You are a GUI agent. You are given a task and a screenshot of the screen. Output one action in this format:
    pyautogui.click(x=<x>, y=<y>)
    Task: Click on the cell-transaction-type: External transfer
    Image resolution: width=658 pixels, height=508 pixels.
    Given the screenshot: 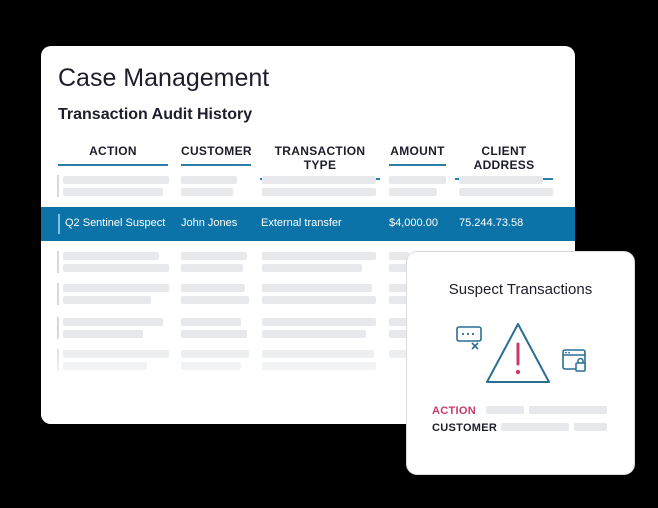 What is the action you would take?
    pyautogui.click(x=301, y=223)
    